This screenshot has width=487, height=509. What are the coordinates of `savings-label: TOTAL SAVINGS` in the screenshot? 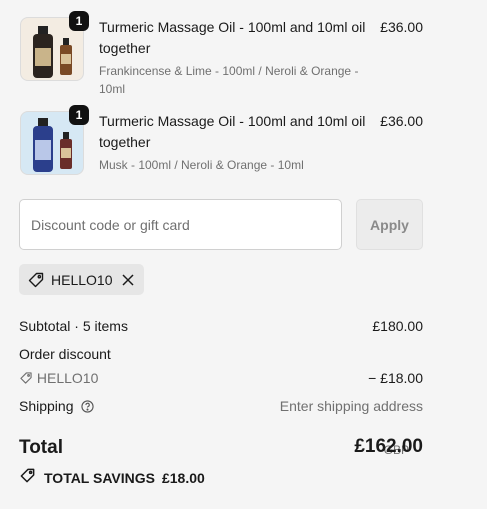 It's located at (99, 478).